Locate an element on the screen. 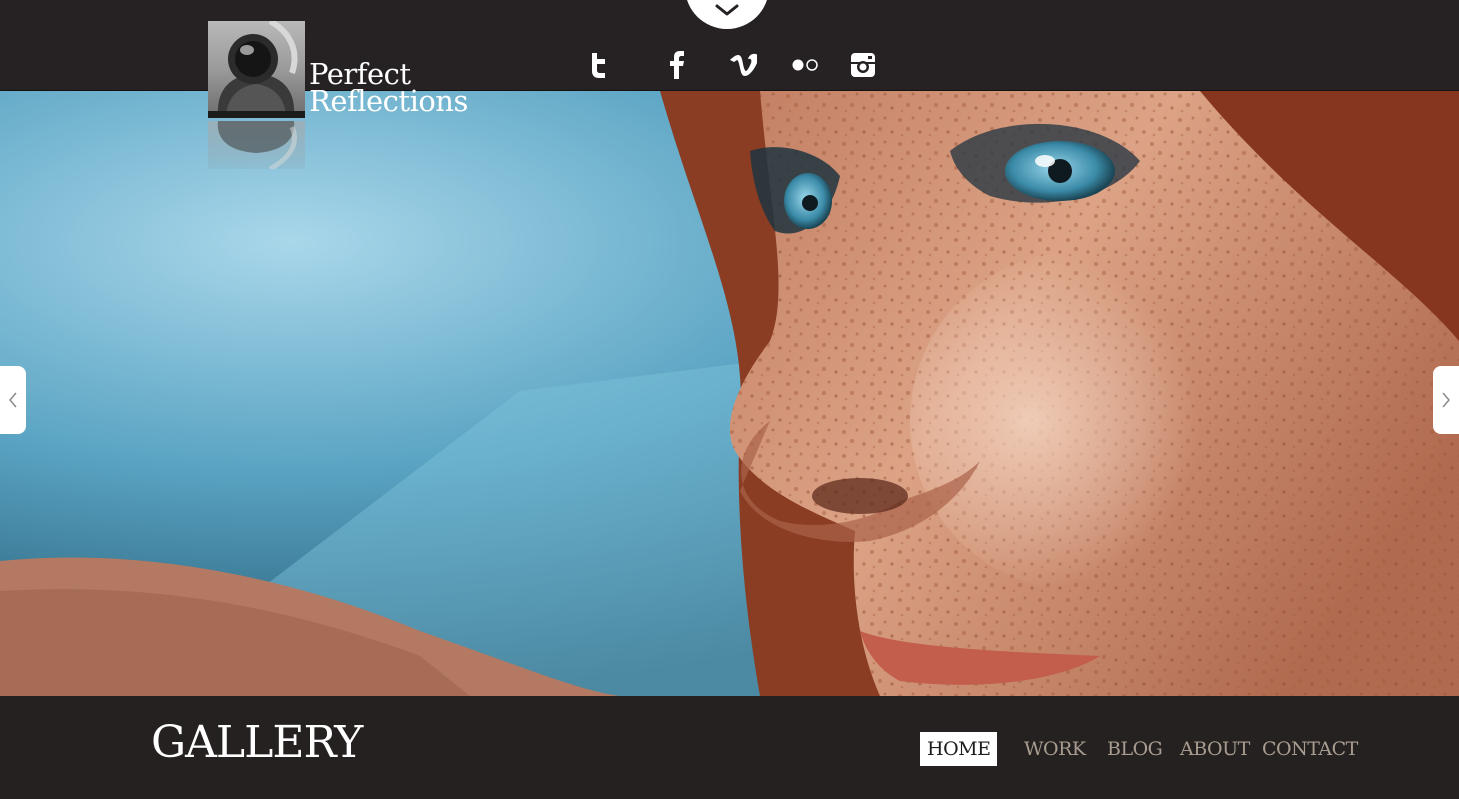 This screenshot has height=799, width=1459. nav-work: WORK is located at coordinates (1055, 749).